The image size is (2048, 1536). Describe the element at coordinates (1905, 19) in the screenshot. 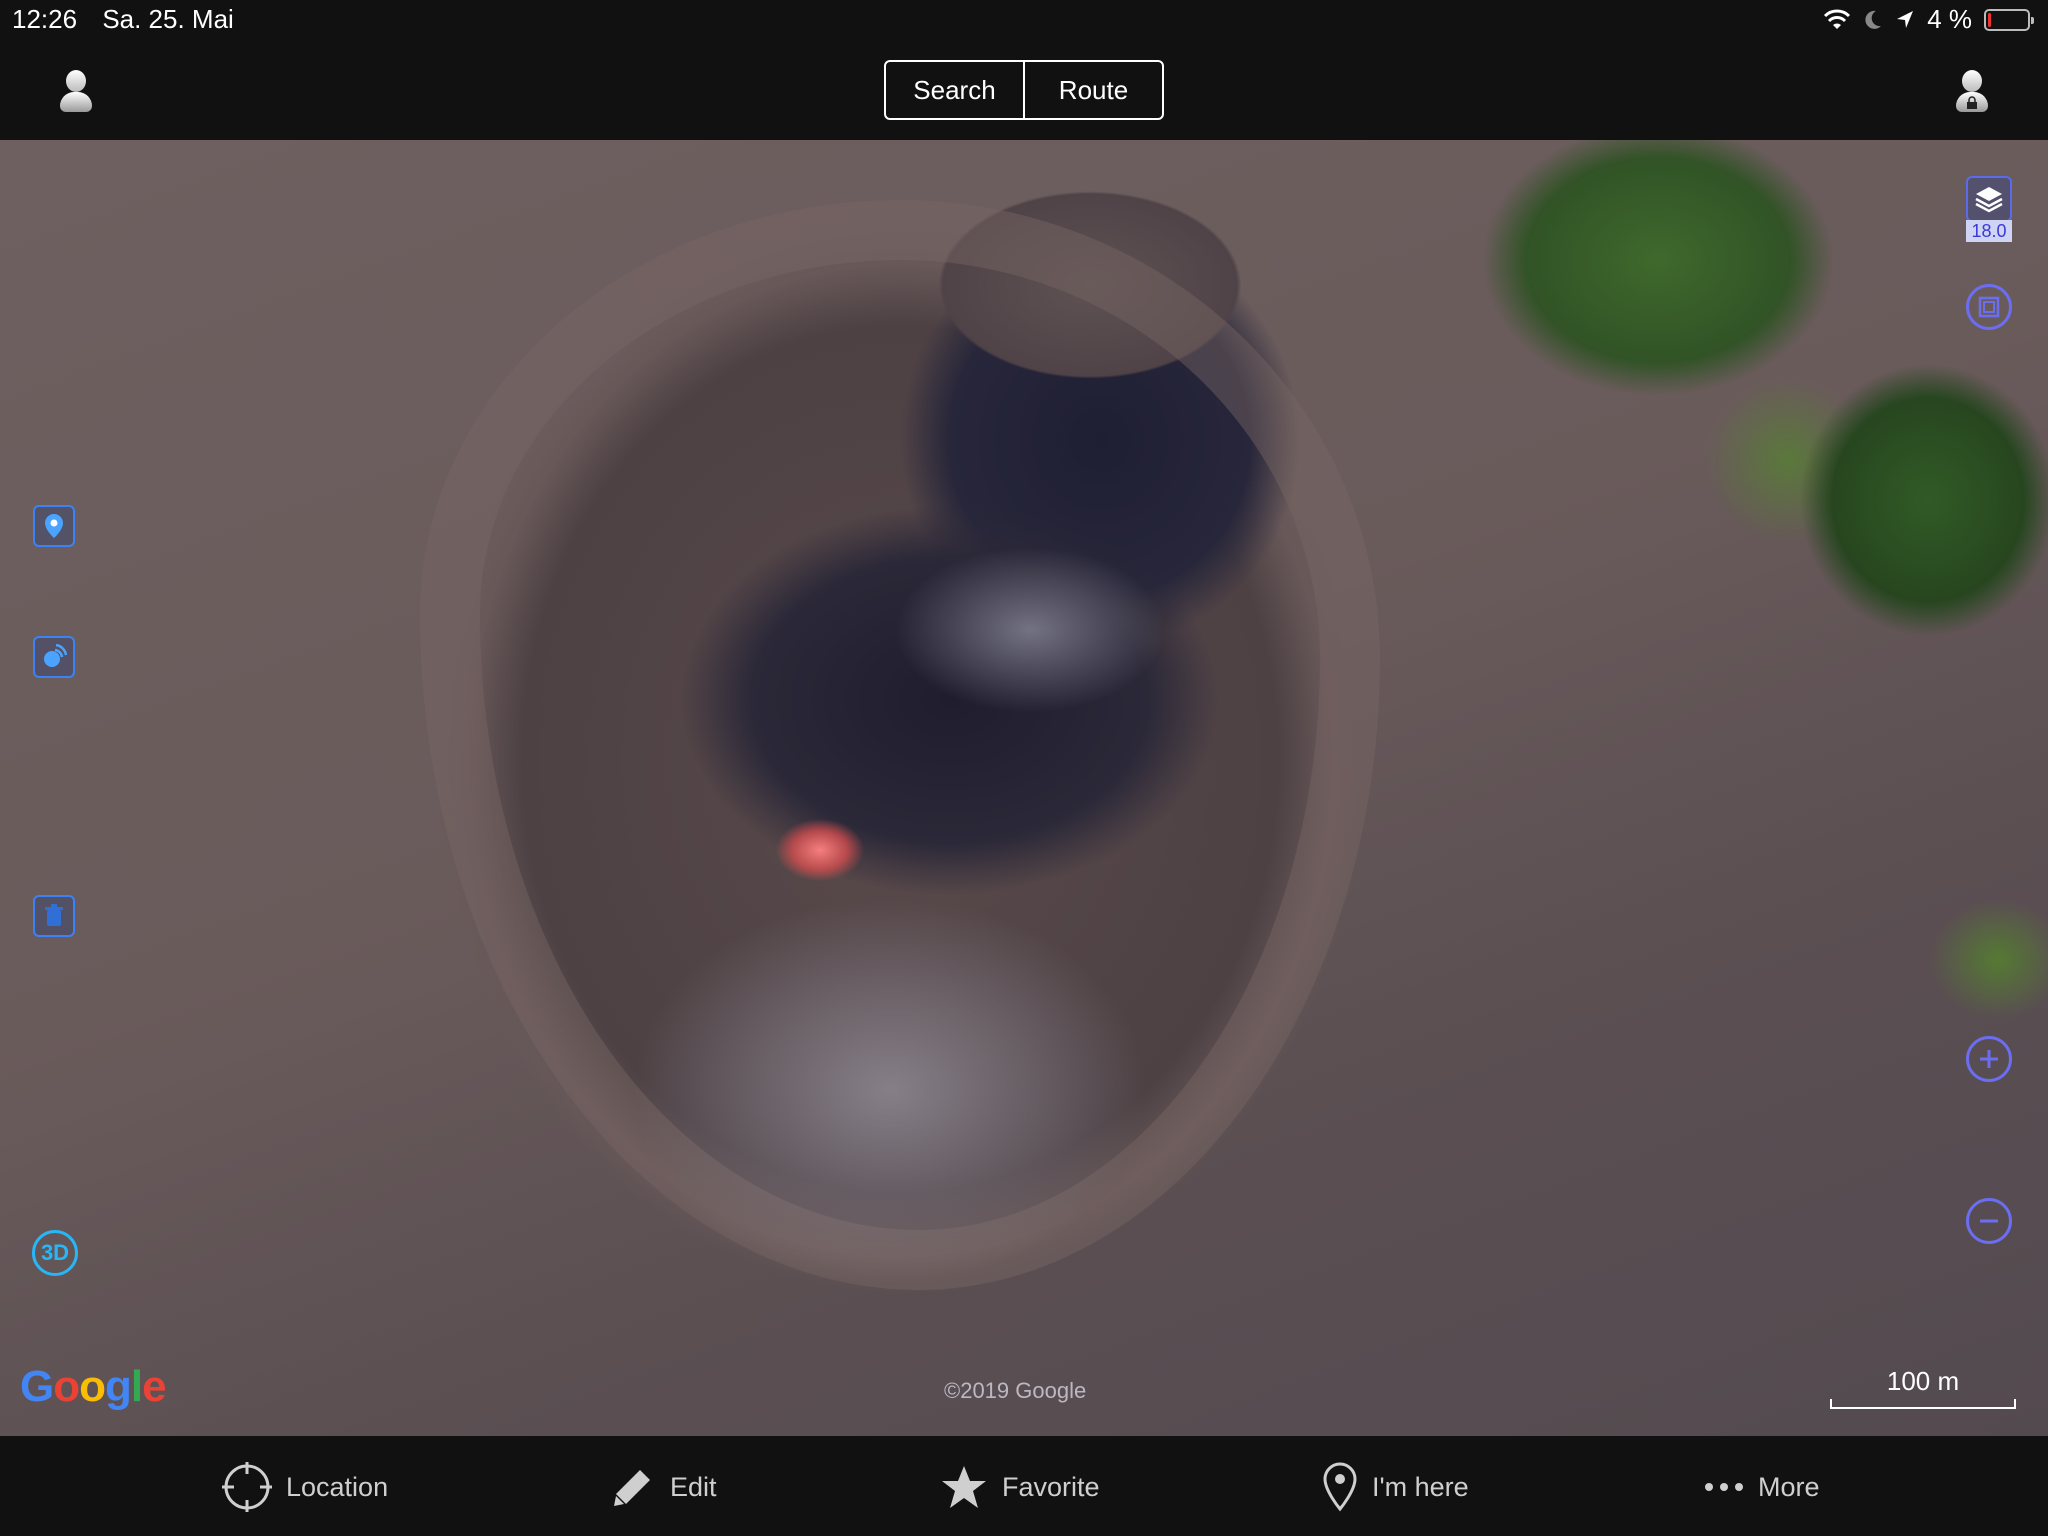

I see `location-arrow-icon` at that location.